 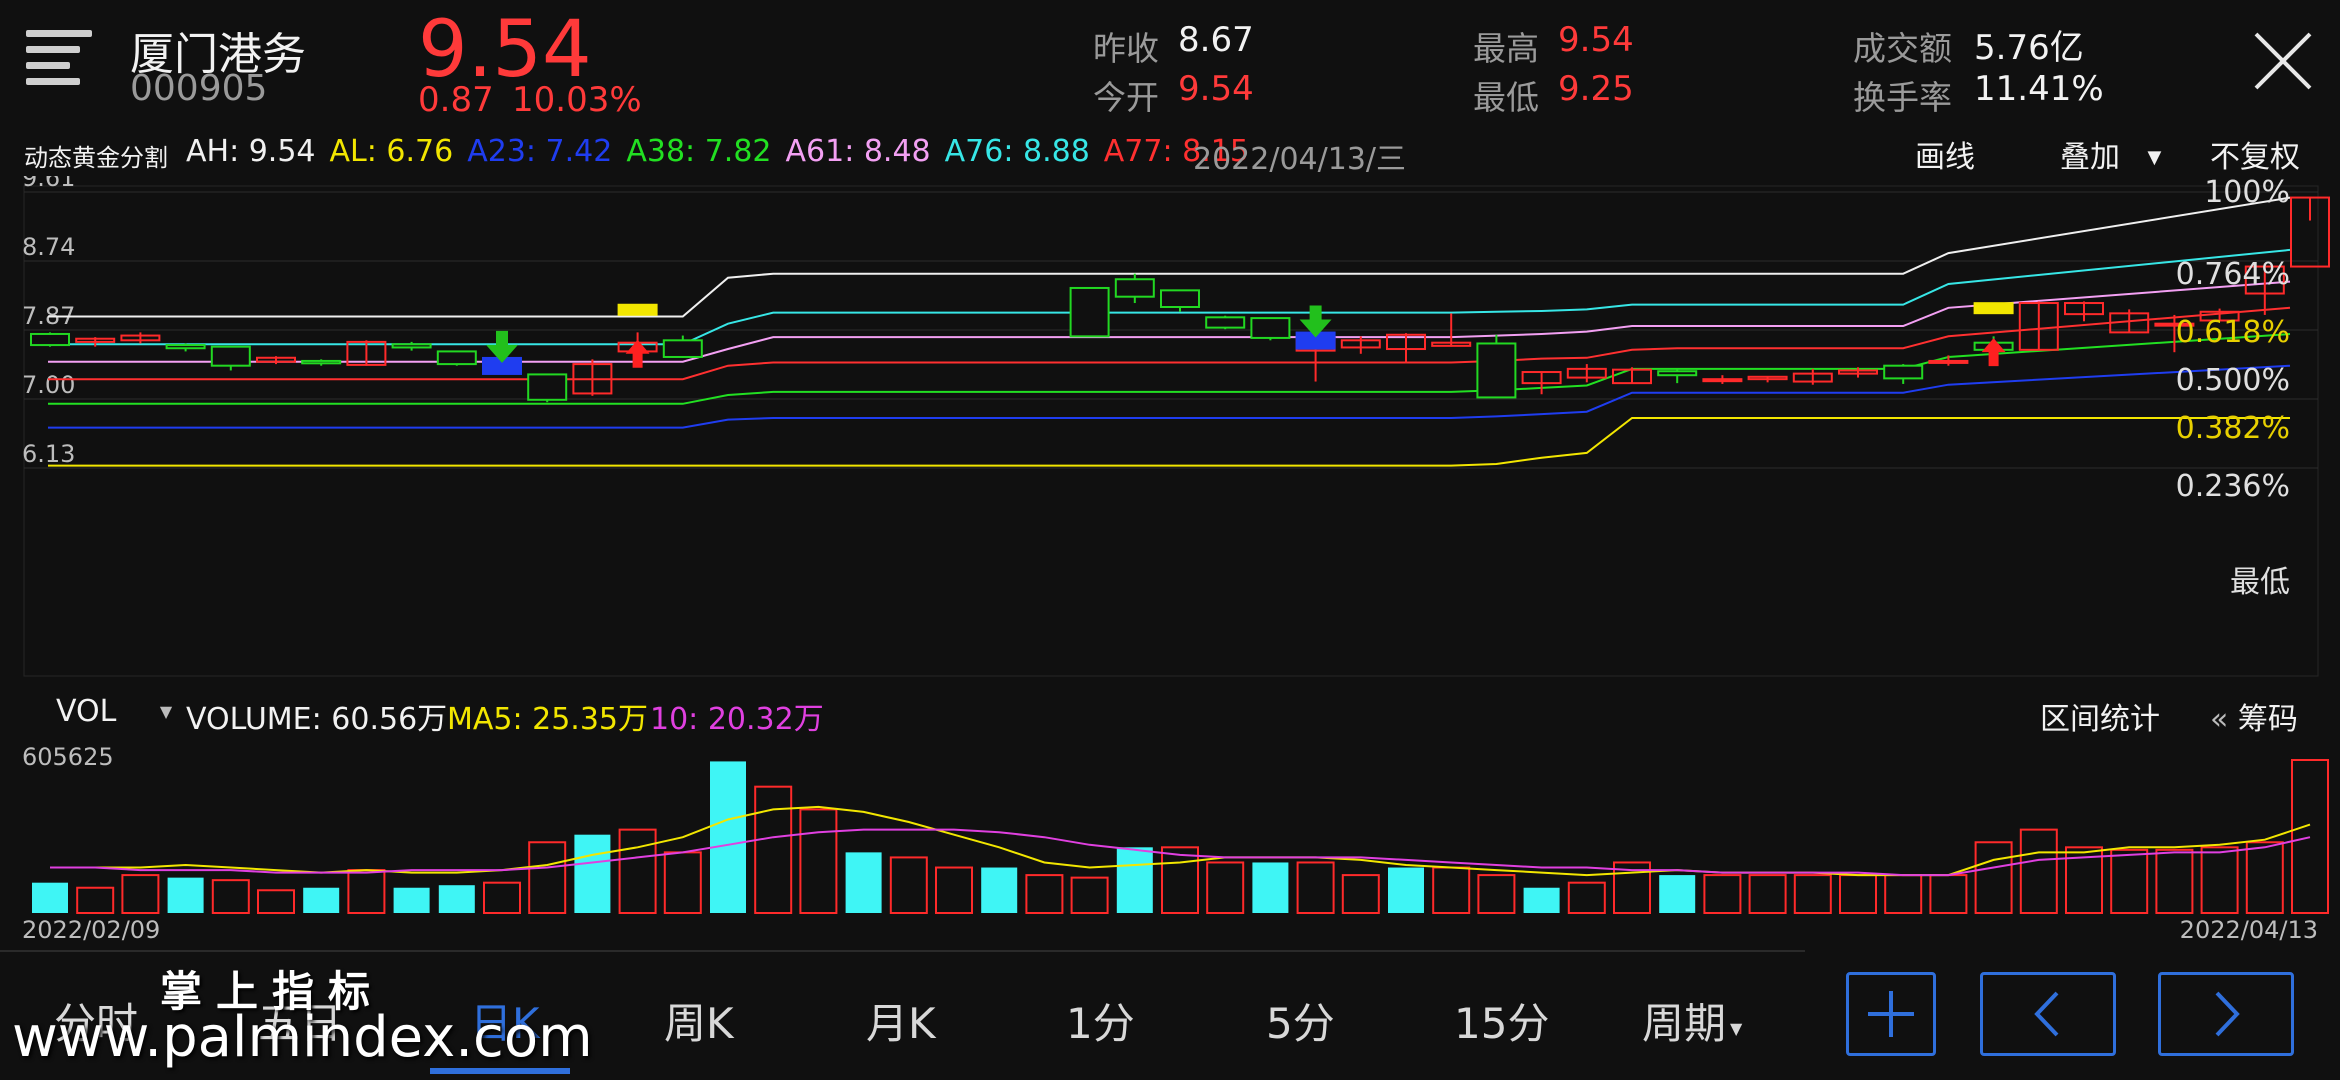 What do you see at coordinates (1216, 40) in the screenshot?
I see `prev-close-value: 8.67` at bounding box center [1216, 40].